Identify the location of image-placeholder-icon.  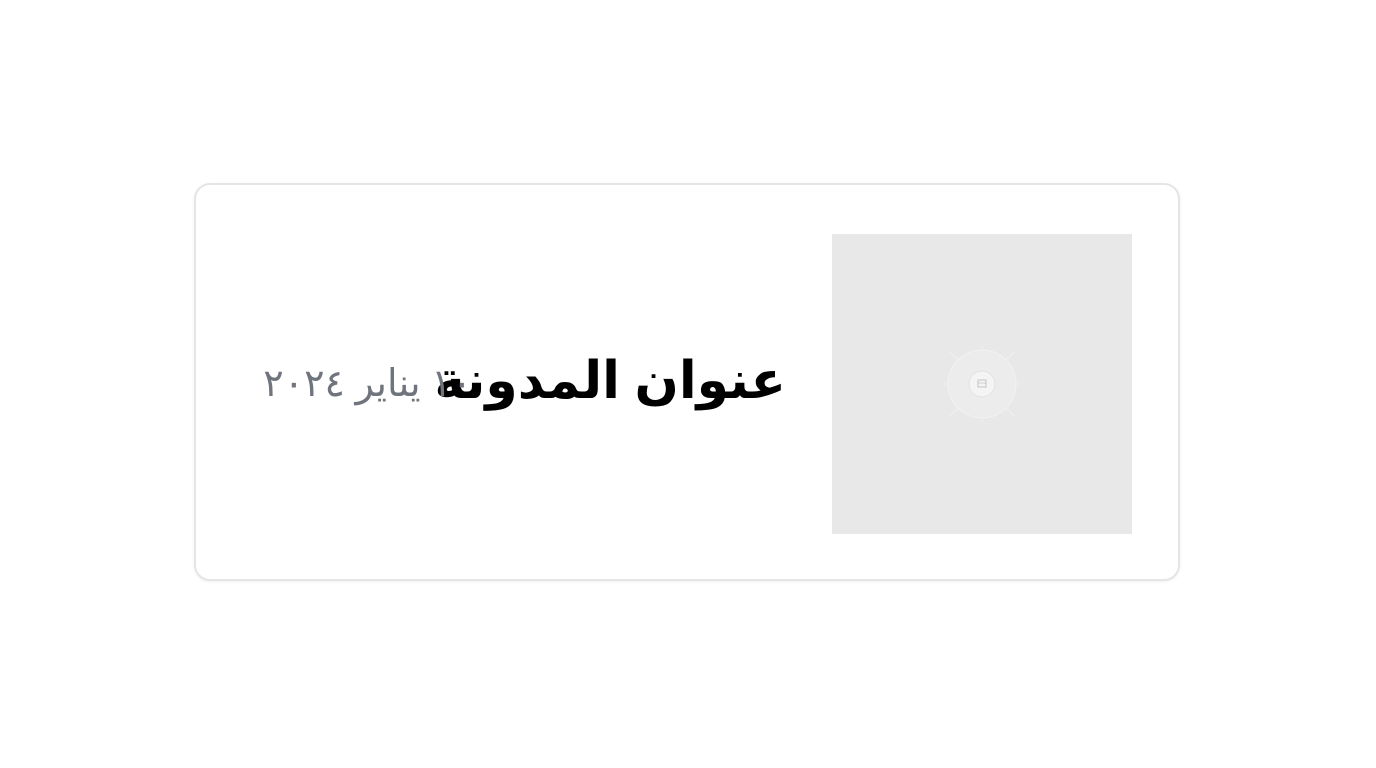
(982, 384).